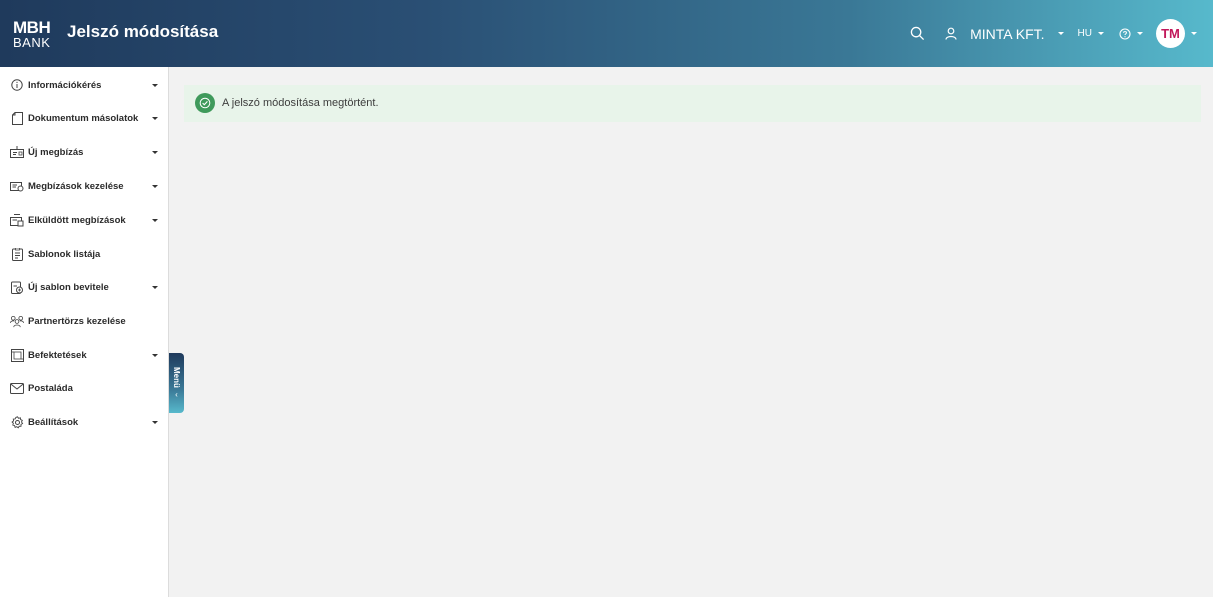  I want to click on sidebar-item-label: Beállítások, so click(53, 422).